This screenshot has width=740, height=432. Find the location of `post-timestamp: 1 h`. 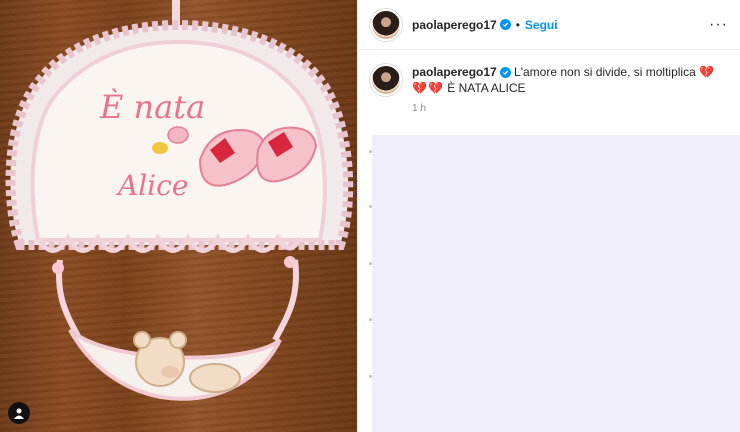

post-timestamp: 1 h is located at coordinates (576, 108).